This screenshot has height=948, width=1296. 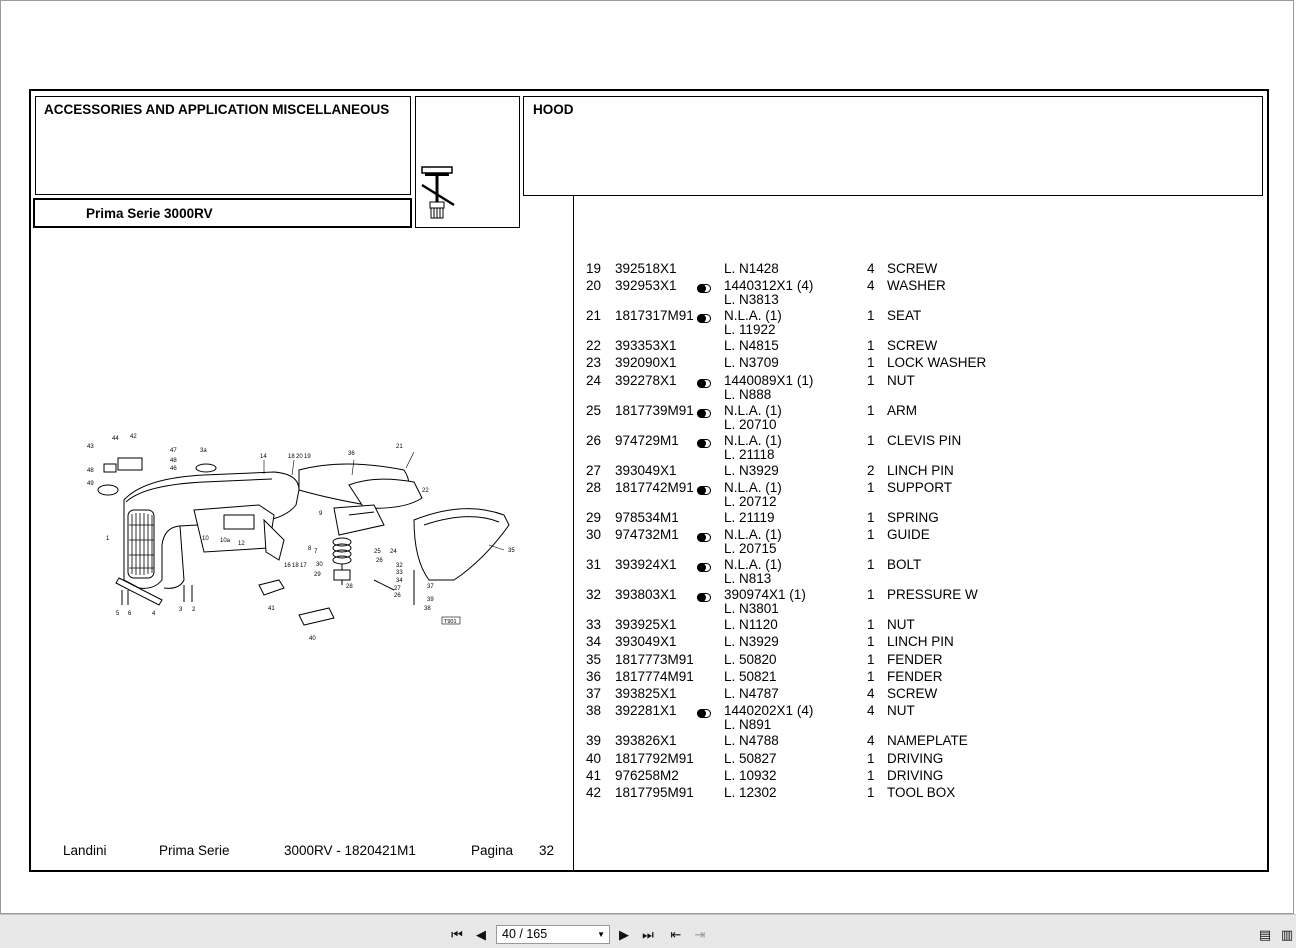 What do you see at coordinates (1287, 935) in the screenshot?
I see `continuous-view-icon: ▥` at bounding box center [1287, 935].